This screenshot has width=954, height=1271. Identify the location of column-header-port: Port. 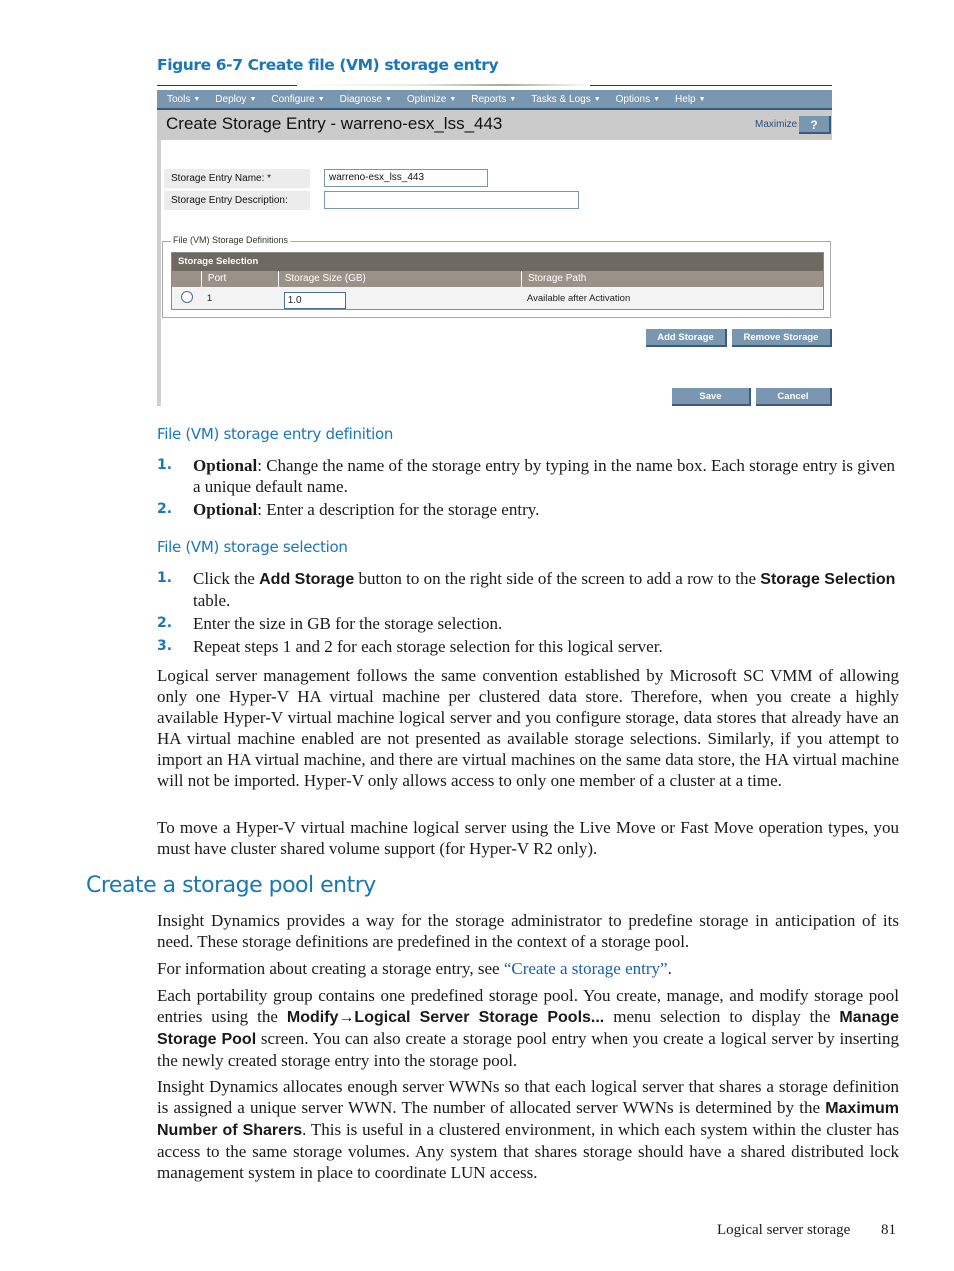
(239, 279).